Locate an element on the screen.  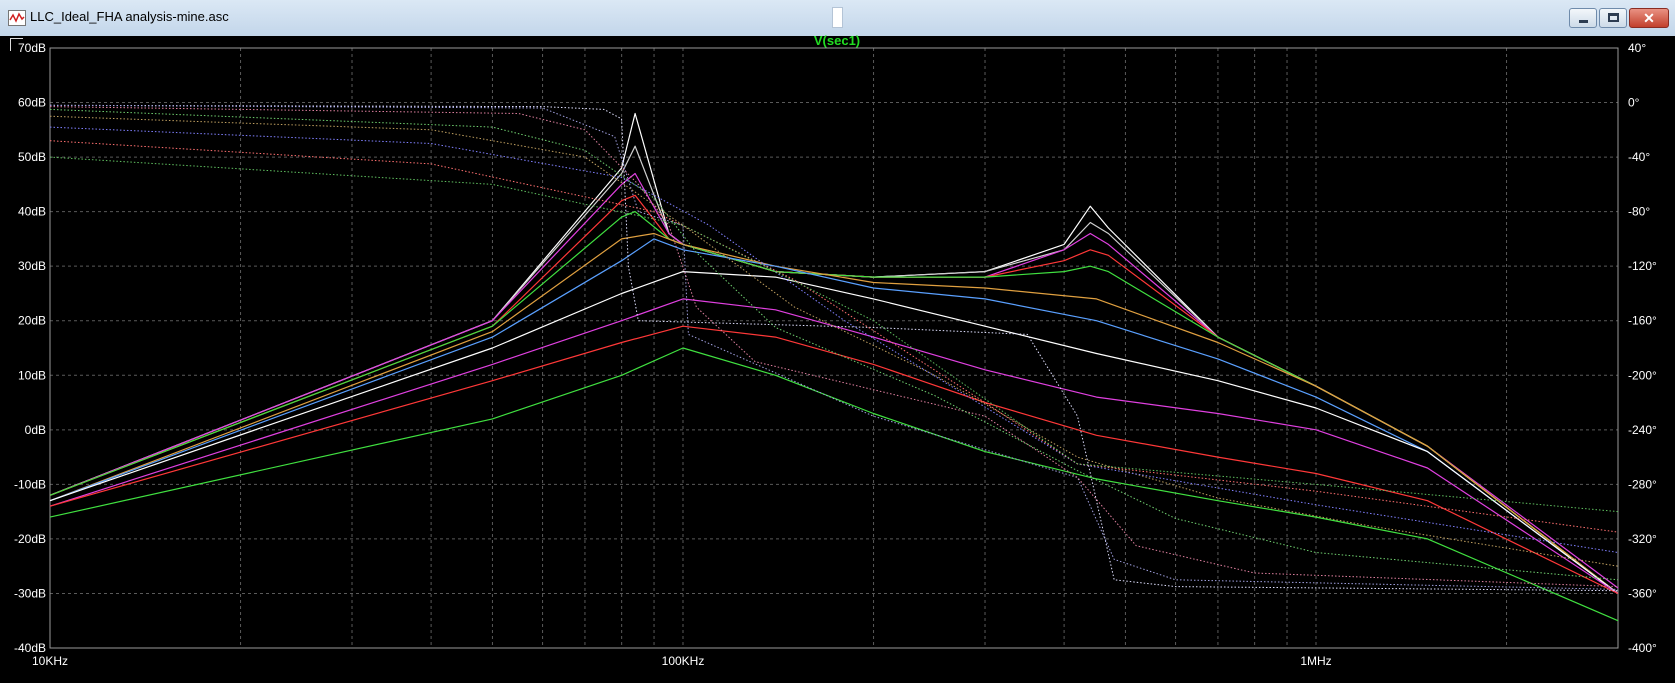
y-tick-label: 0dB is located at coordinates (35, 430).